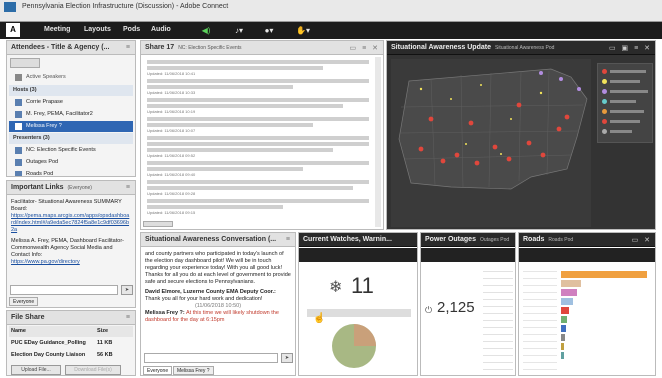 The image size is (662, 378). I want to click on chat-timestamp: (11/06/2018 10:50), so click(218, 306).